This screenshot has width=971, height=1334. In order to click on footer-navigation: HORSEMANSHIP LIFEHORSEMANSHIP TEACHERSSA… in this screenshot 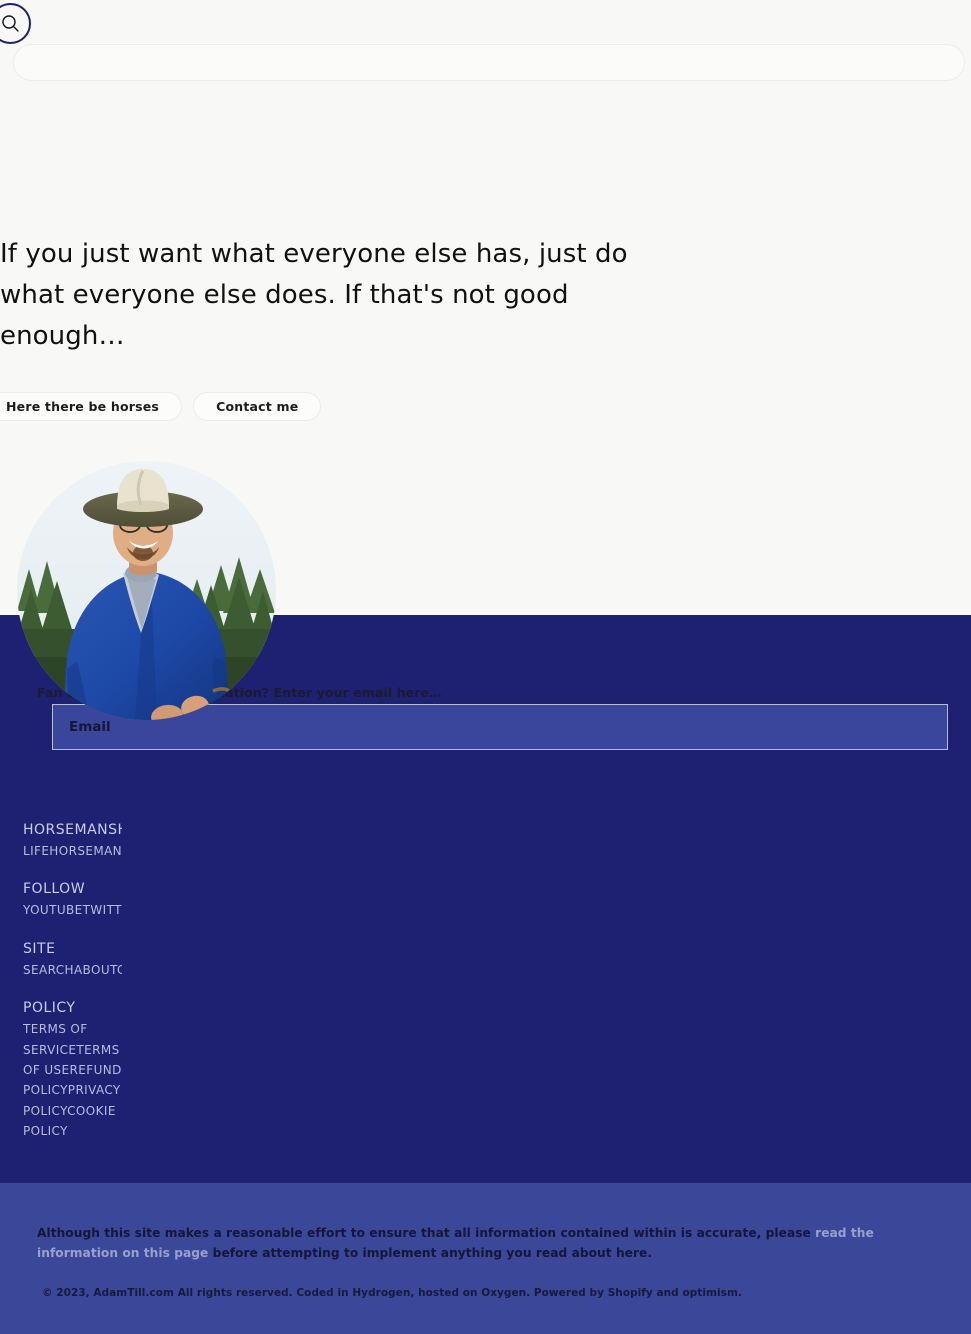, I will do `click(72, 981)`.